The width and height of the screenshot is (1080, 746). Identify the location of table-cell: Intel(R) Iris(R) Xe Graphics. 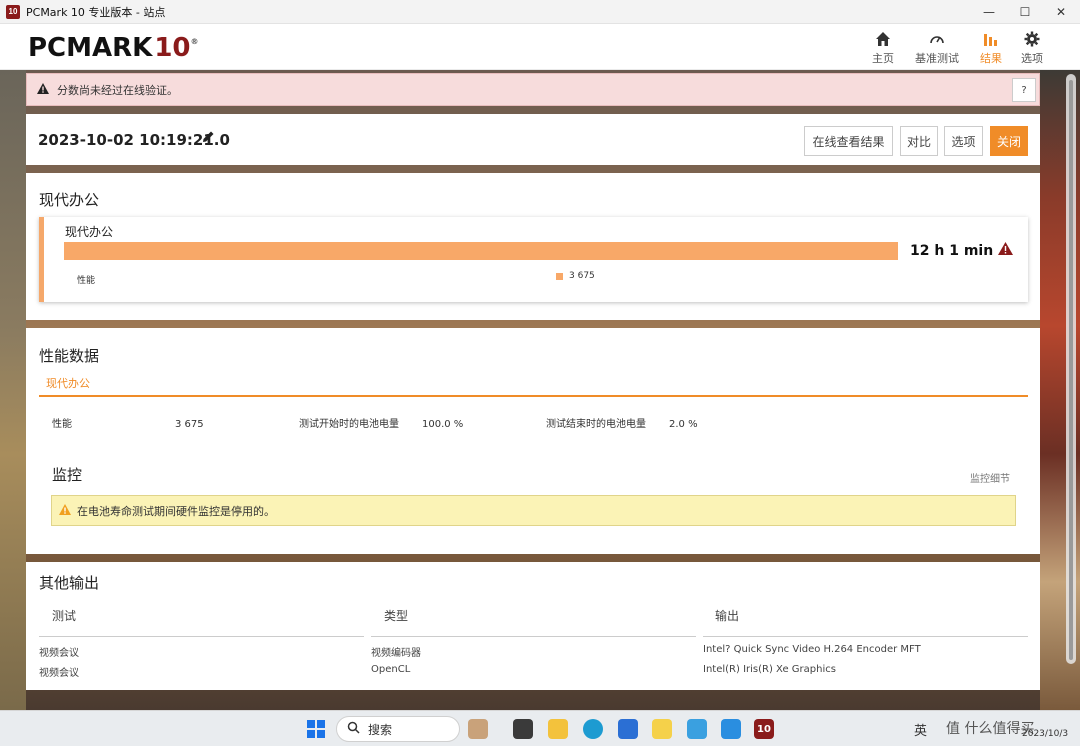
(769, 669).